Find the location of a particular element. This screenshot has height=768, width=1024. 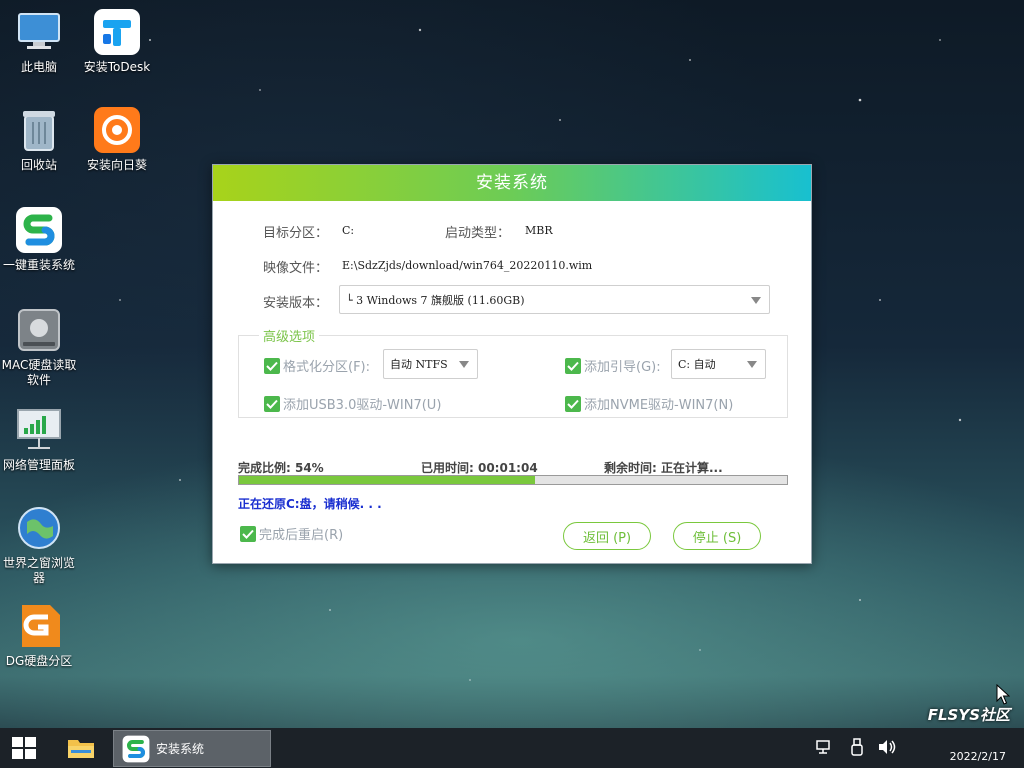

network-tray-icon is located at coordinates (824, 747).